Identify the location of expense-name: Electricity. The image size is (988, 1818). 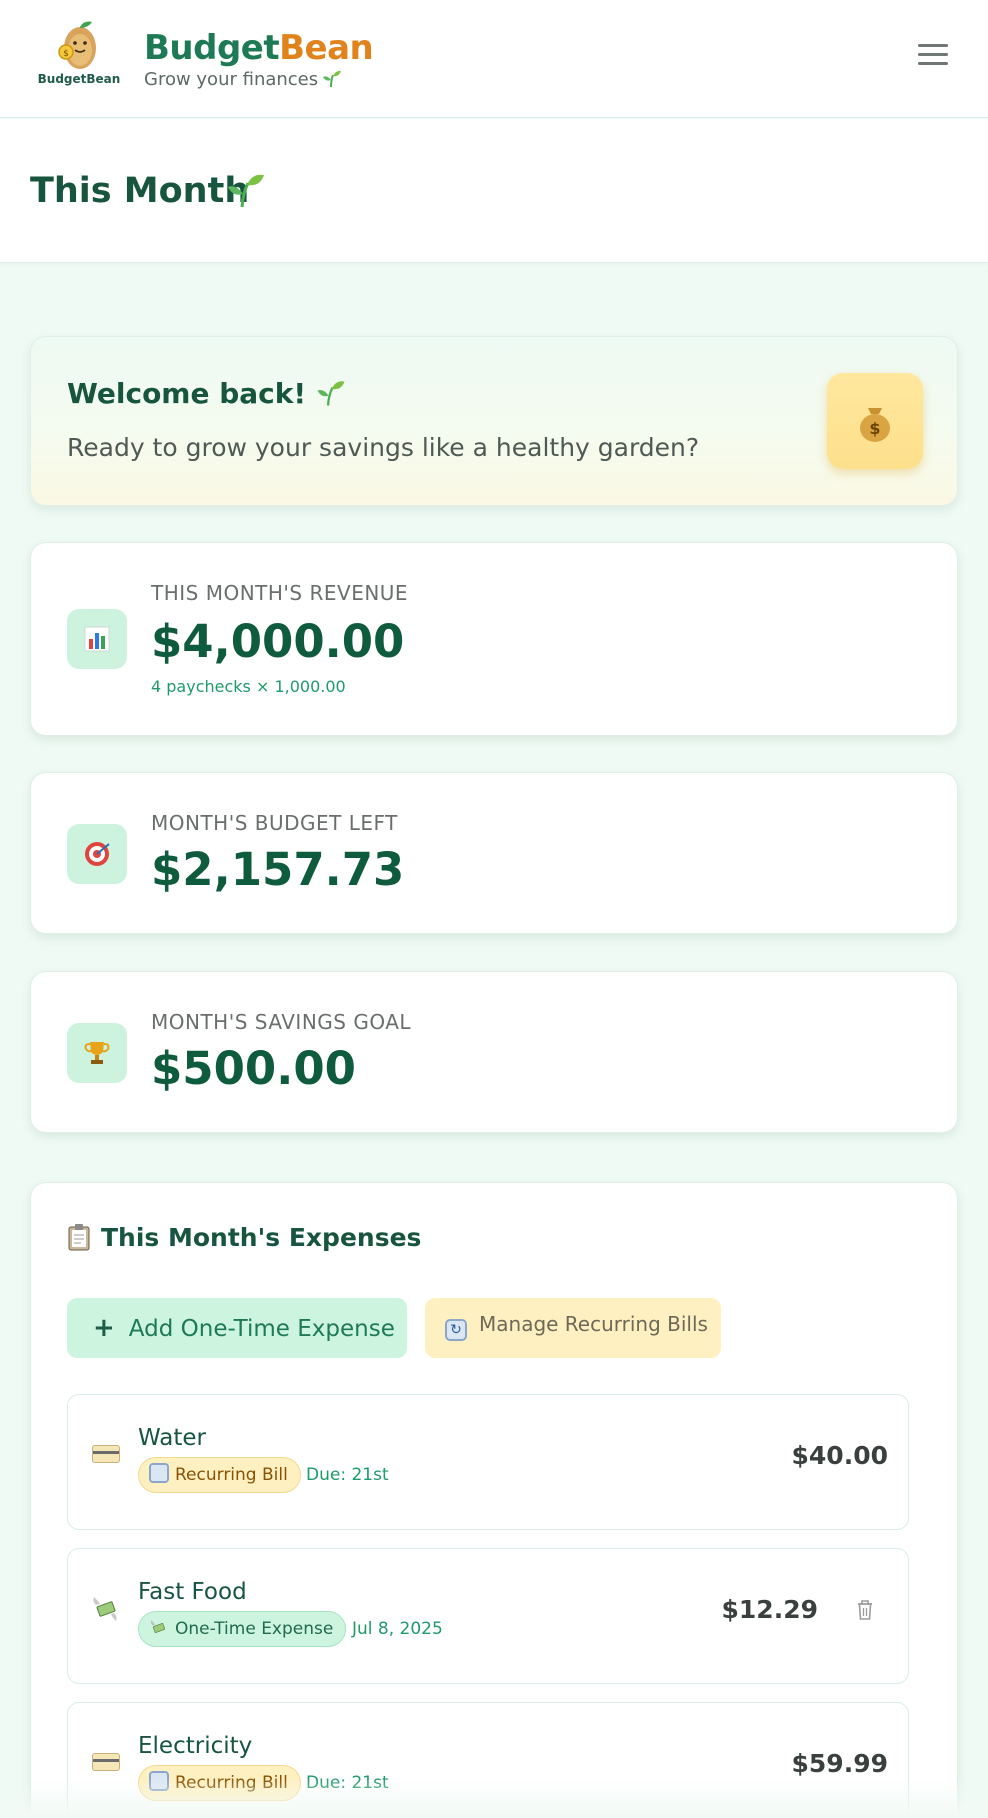
(195, 1746).